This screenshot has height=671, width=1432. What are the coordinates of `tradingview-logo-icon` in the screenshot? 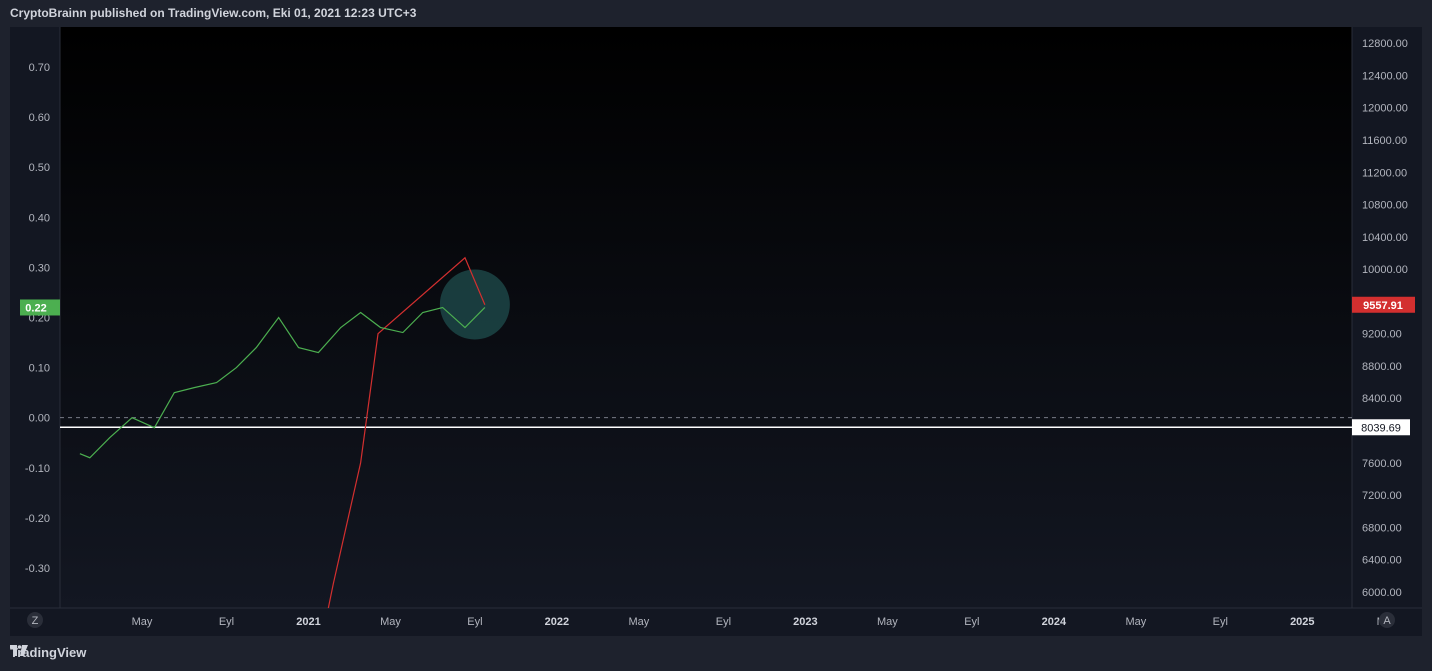 It's located at (19, 650).